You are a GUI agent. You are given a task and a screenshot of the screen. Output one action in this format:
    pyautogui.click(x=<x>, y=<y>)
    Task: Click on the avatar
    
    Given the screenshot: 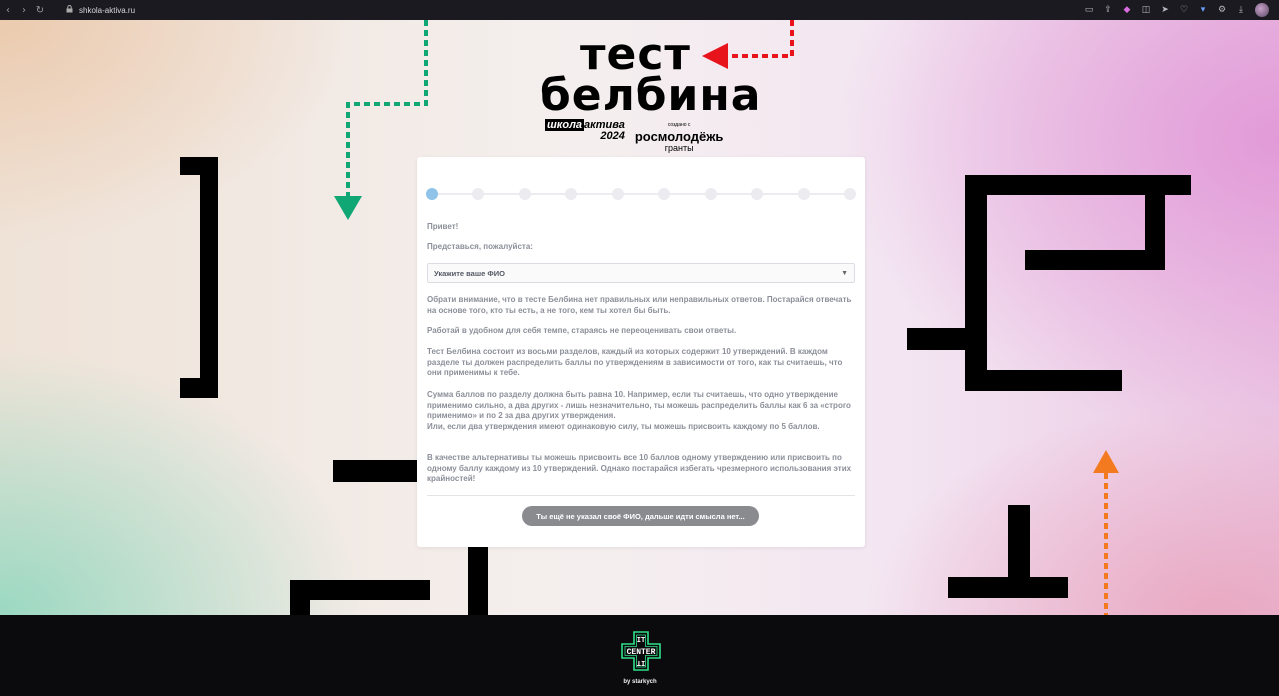 What is the action you would take?
    pyautogui.click(x=1262, y=10)
    